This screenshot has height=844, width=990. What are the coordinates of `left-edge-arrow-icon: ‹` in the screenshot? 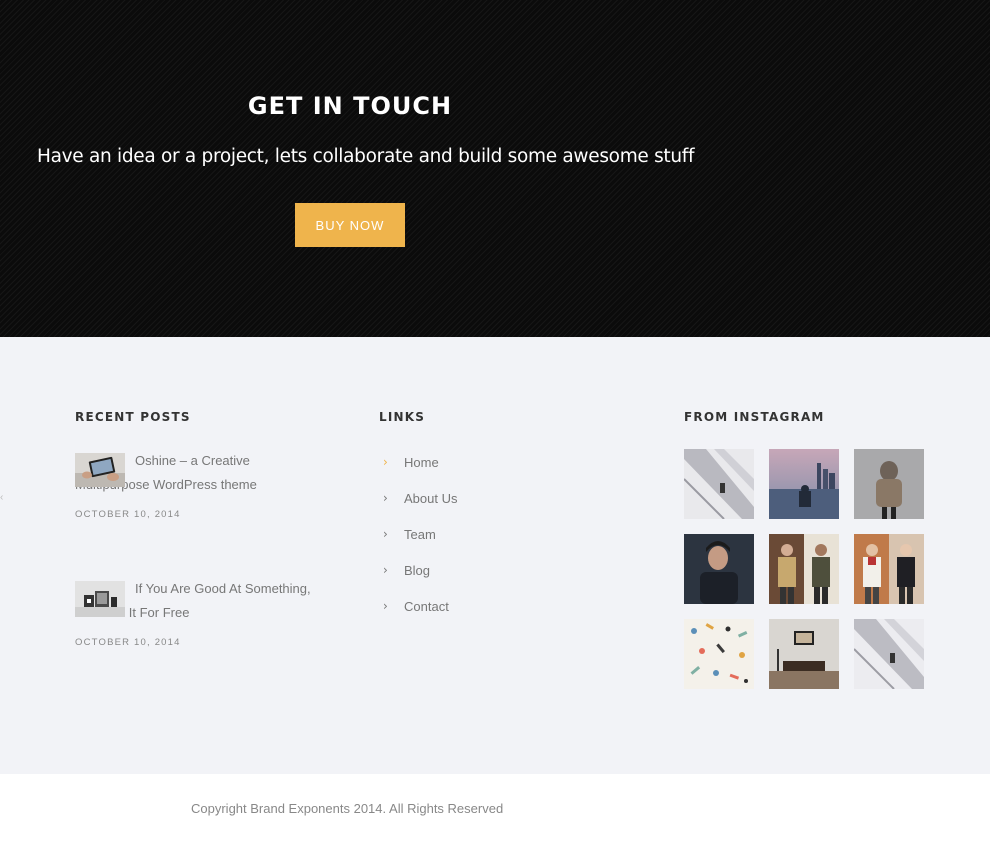 It's located at (1, 497).